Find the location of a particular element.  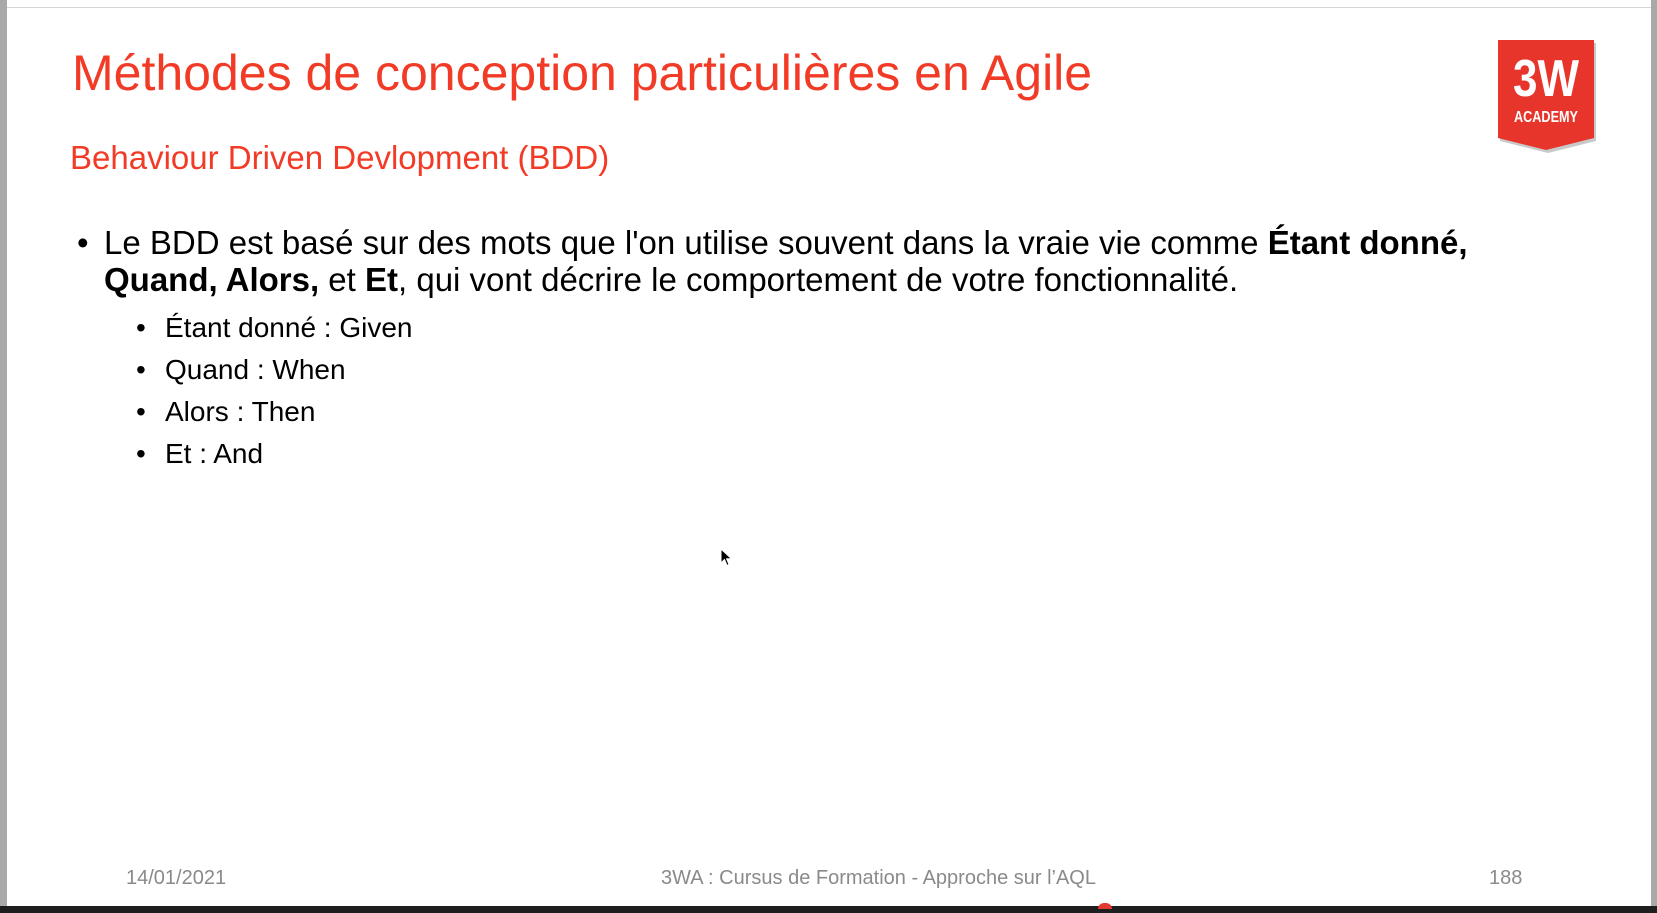

main-bullet-keyword-et: Et is located at coordinates (381, 279).